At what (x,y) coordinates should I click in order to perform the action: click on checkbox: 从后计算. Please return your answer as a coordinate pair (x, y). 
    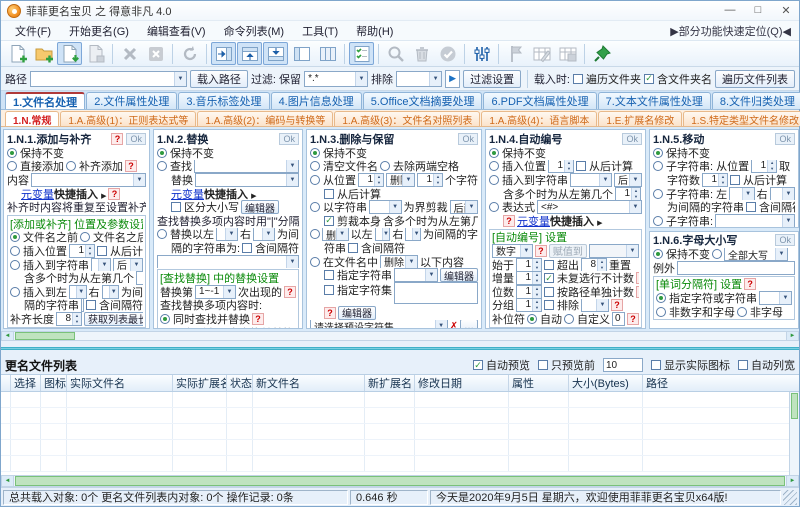
    Looking at the image, I should click on (120, 251).